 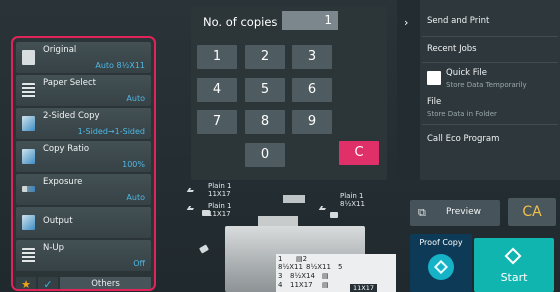 What do you see at coordinates (310, 20) in the screenshot?
I see `copies-input: 1` at bounding box center [310, 20].